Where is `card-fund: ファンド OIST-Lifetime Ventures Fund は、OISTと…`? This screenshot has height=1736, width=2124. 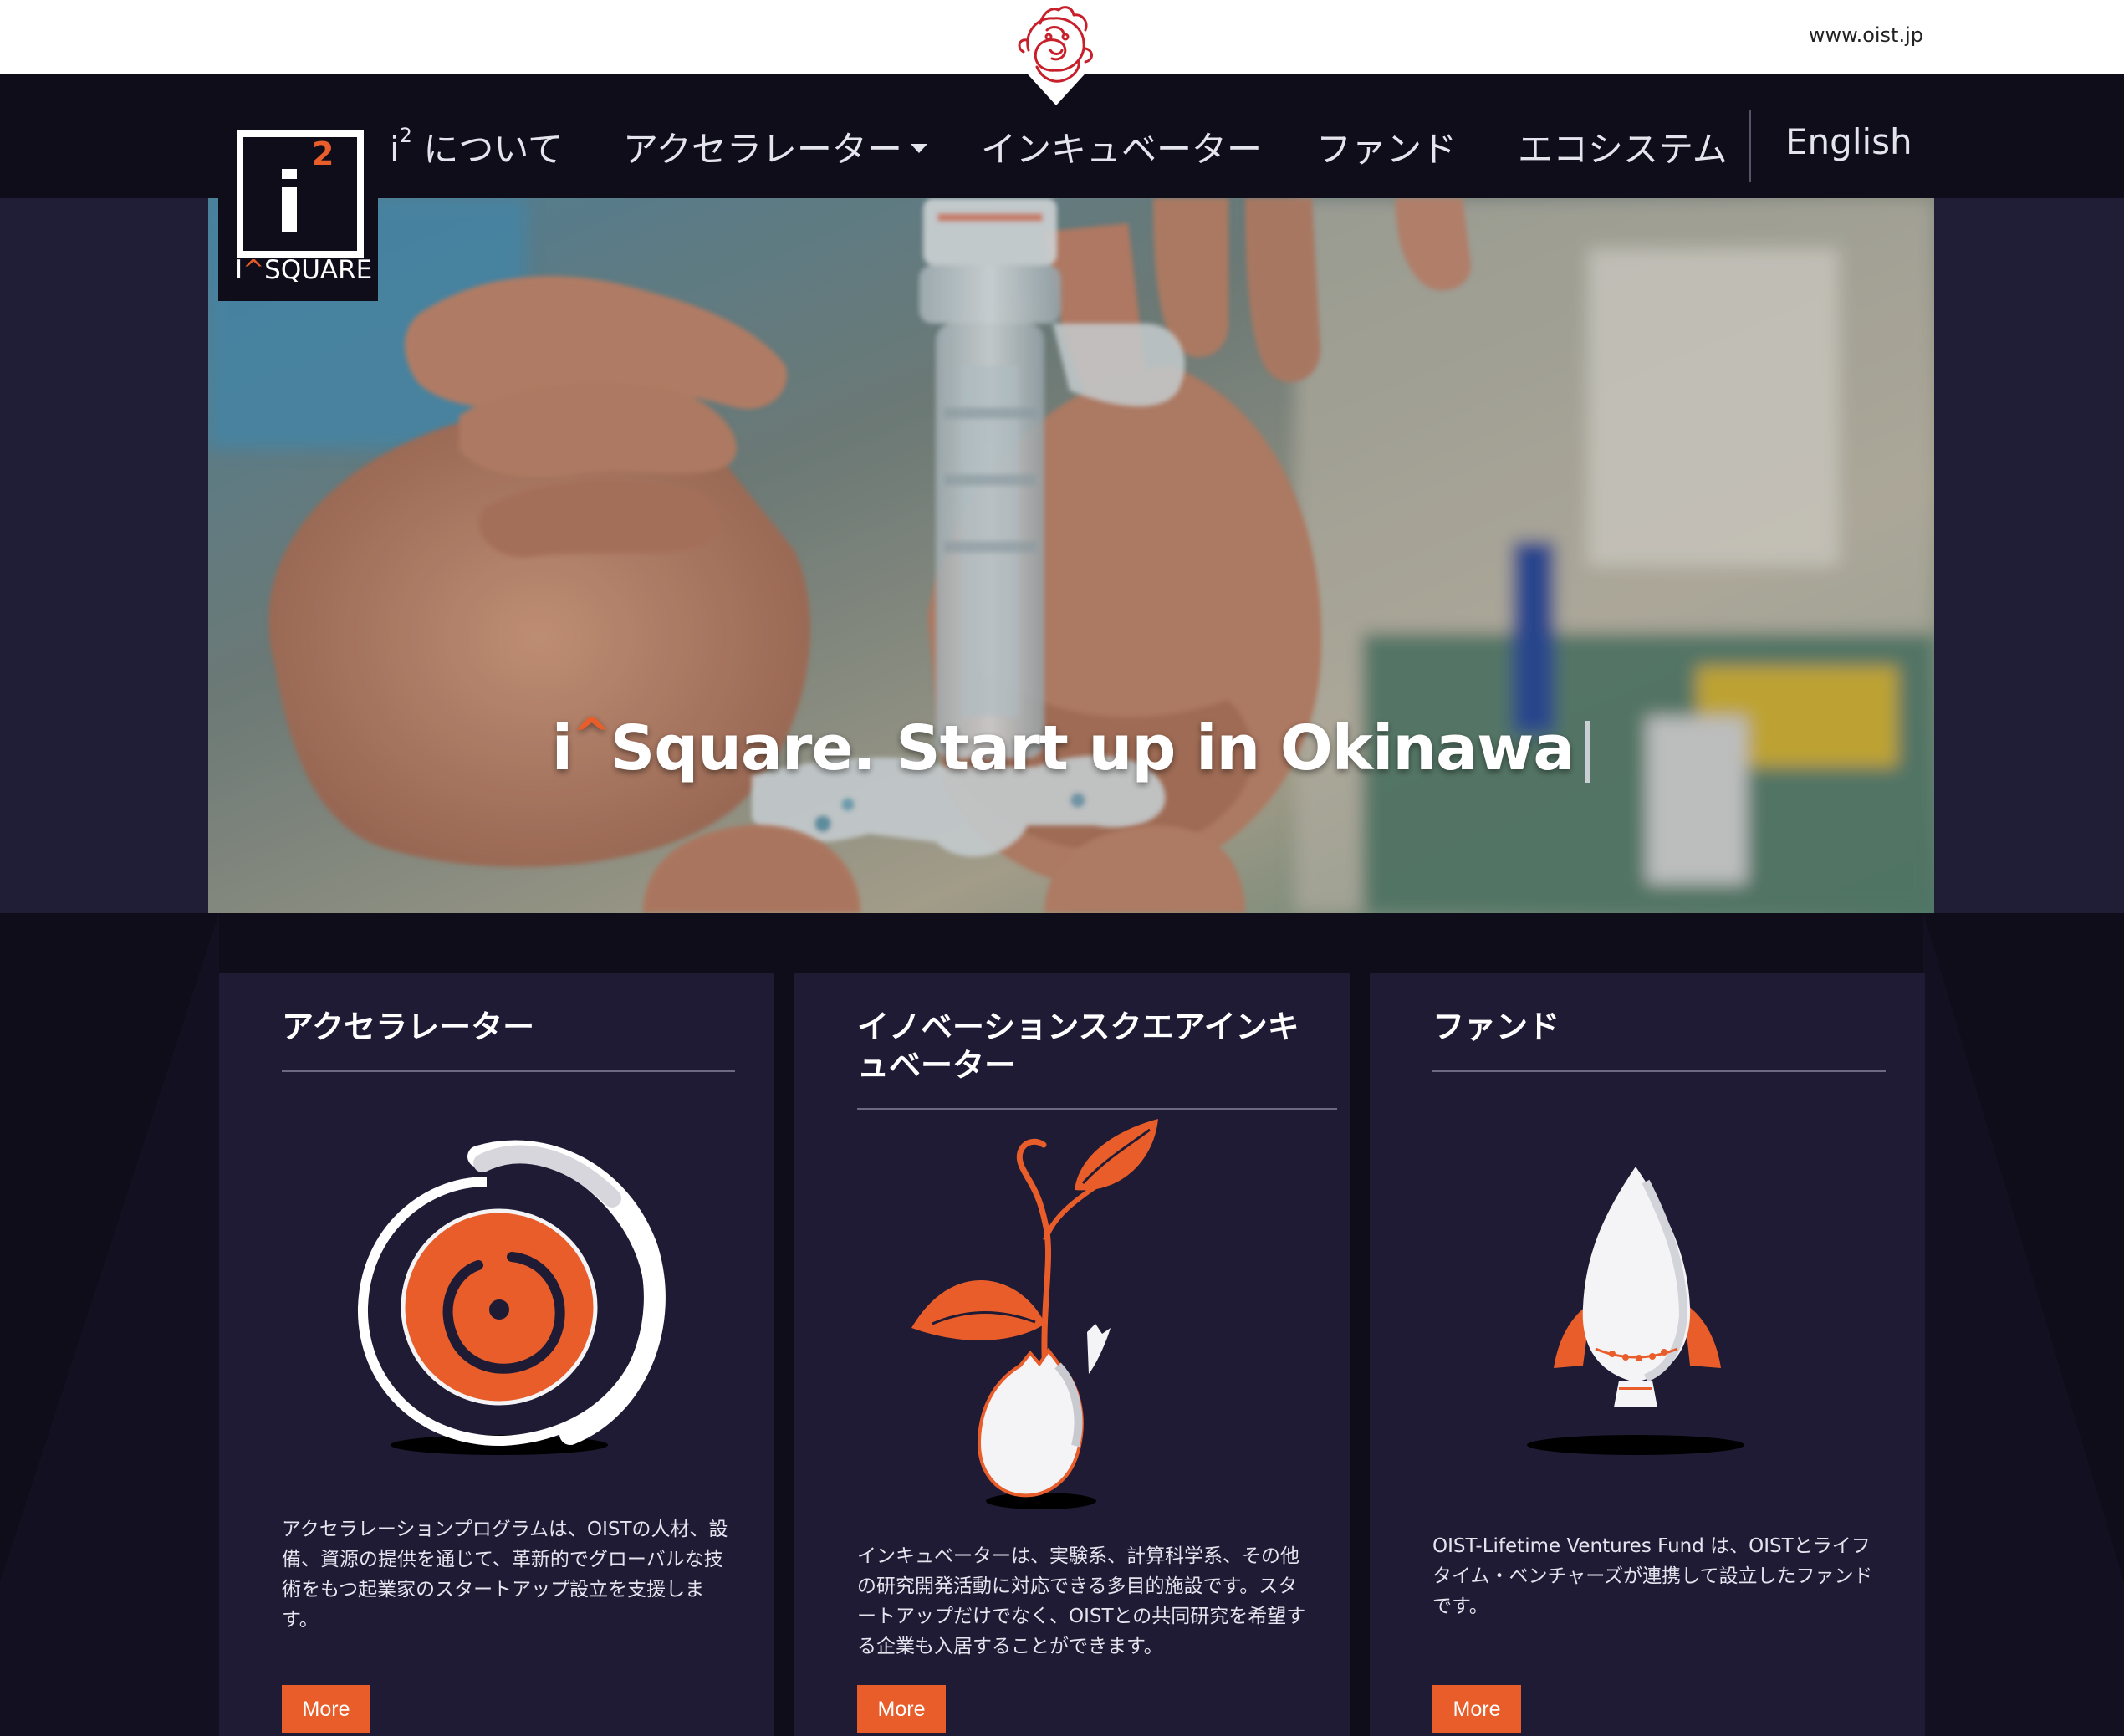 card-fund: ファンド OIST-Lifetime Ventures Fund は、OISTと… is located at coordinates (1647, 1354).